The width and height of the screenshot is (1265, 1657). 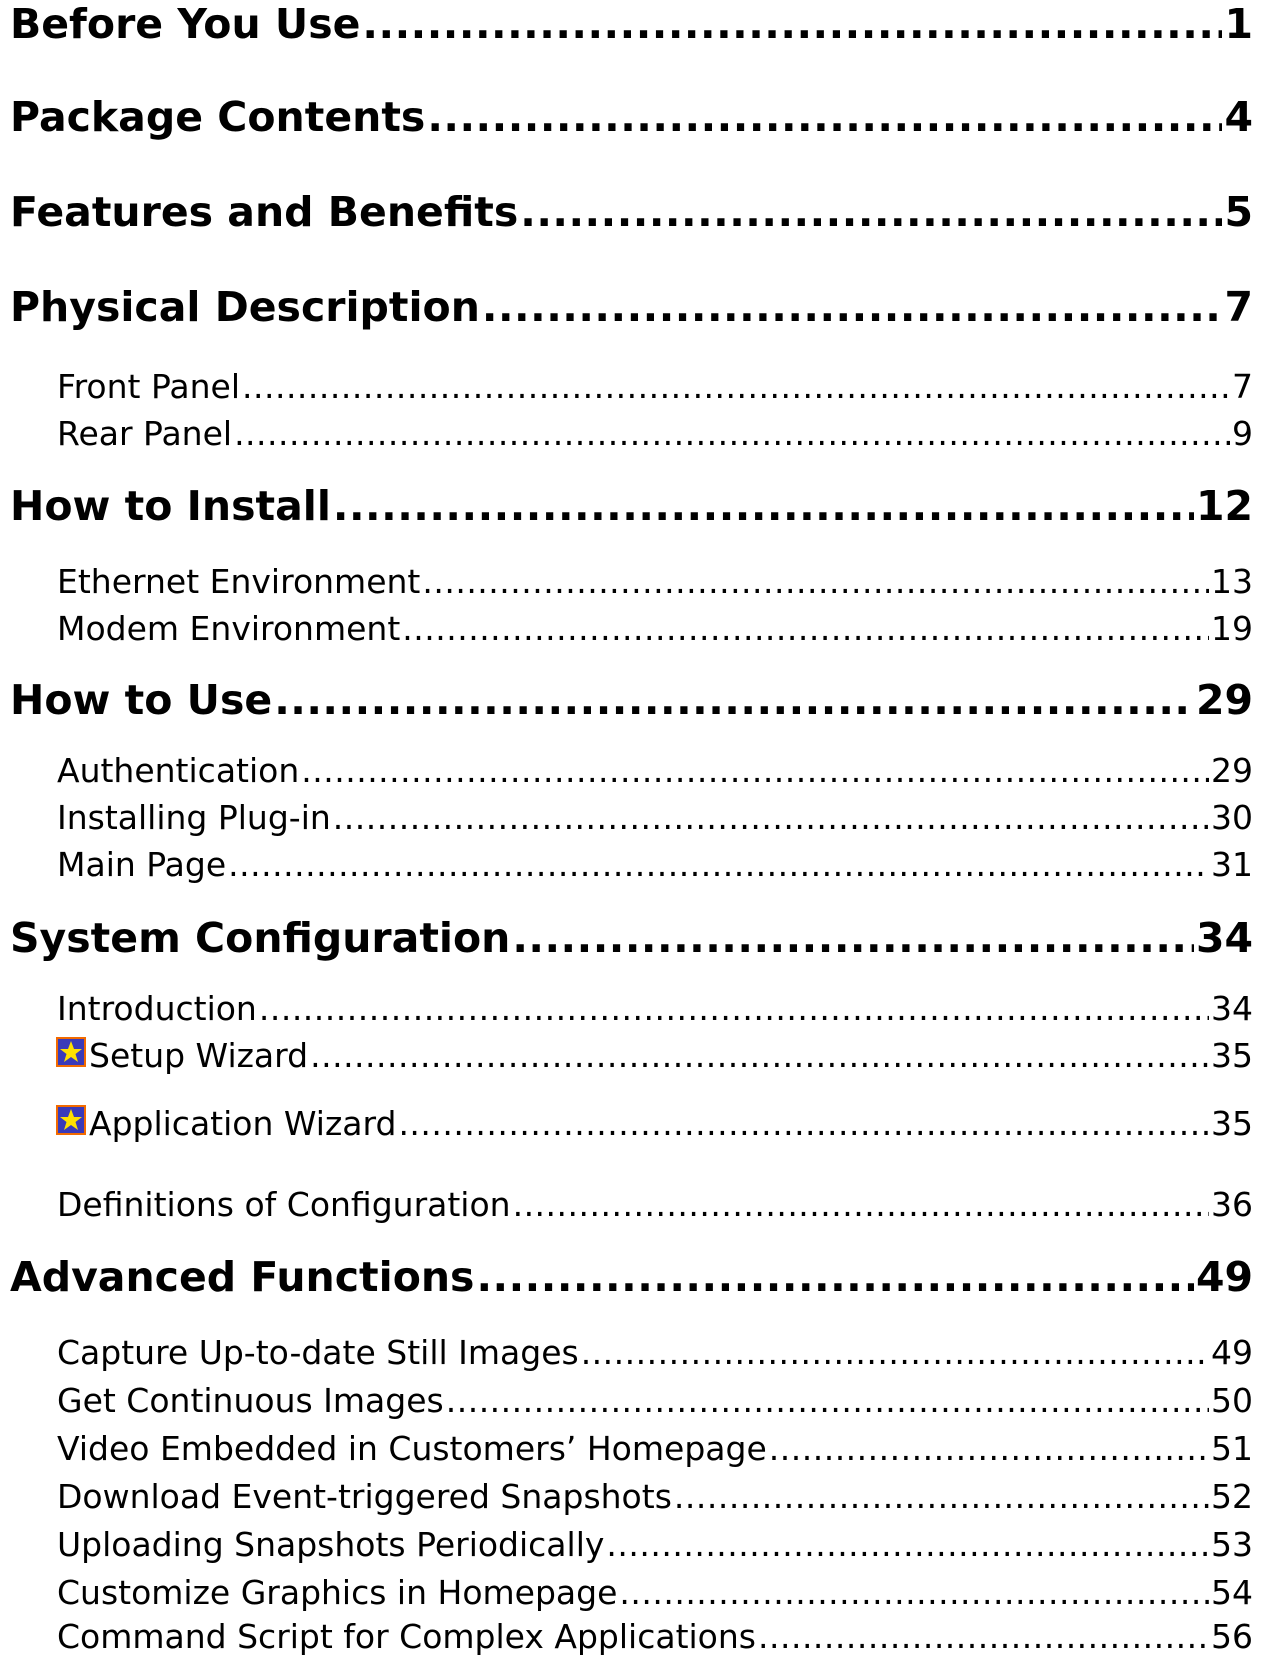 I want to click on toc-entry-advanced-functions: Advanced Functions 49, so click(x=631, y=1277).